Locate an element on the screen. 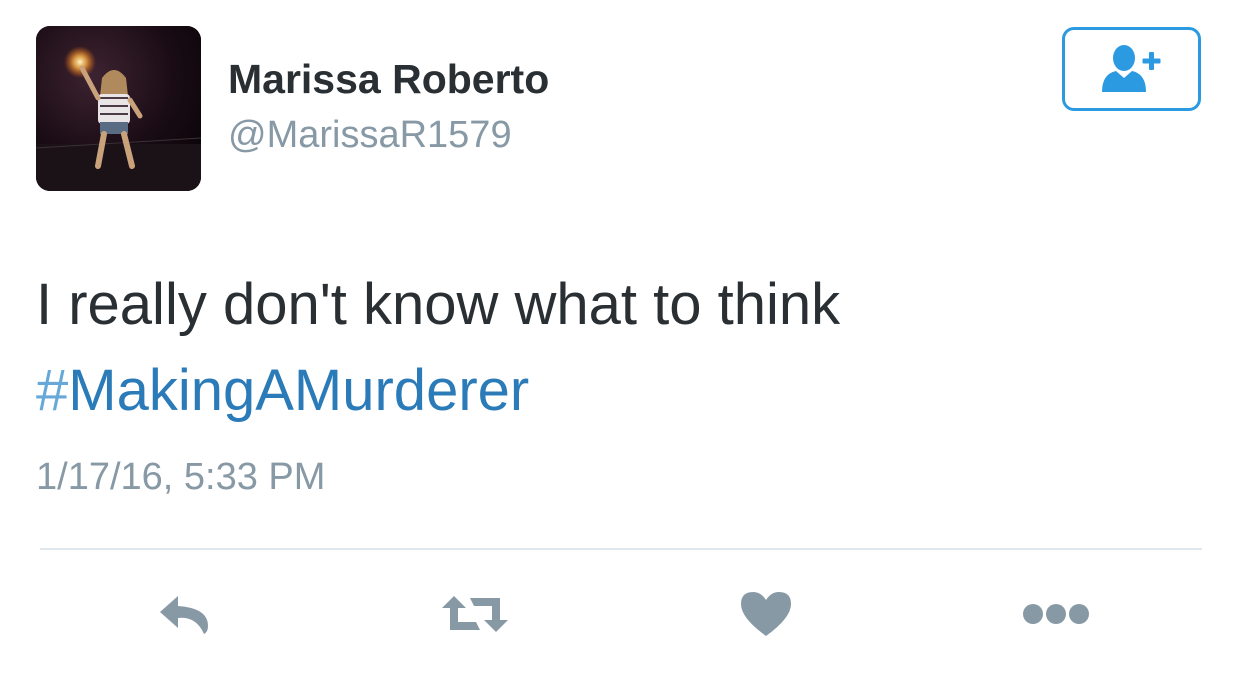 The height and width of the screenshot is (673, 1234). retweet-icon is located at coordinates (475, 614).